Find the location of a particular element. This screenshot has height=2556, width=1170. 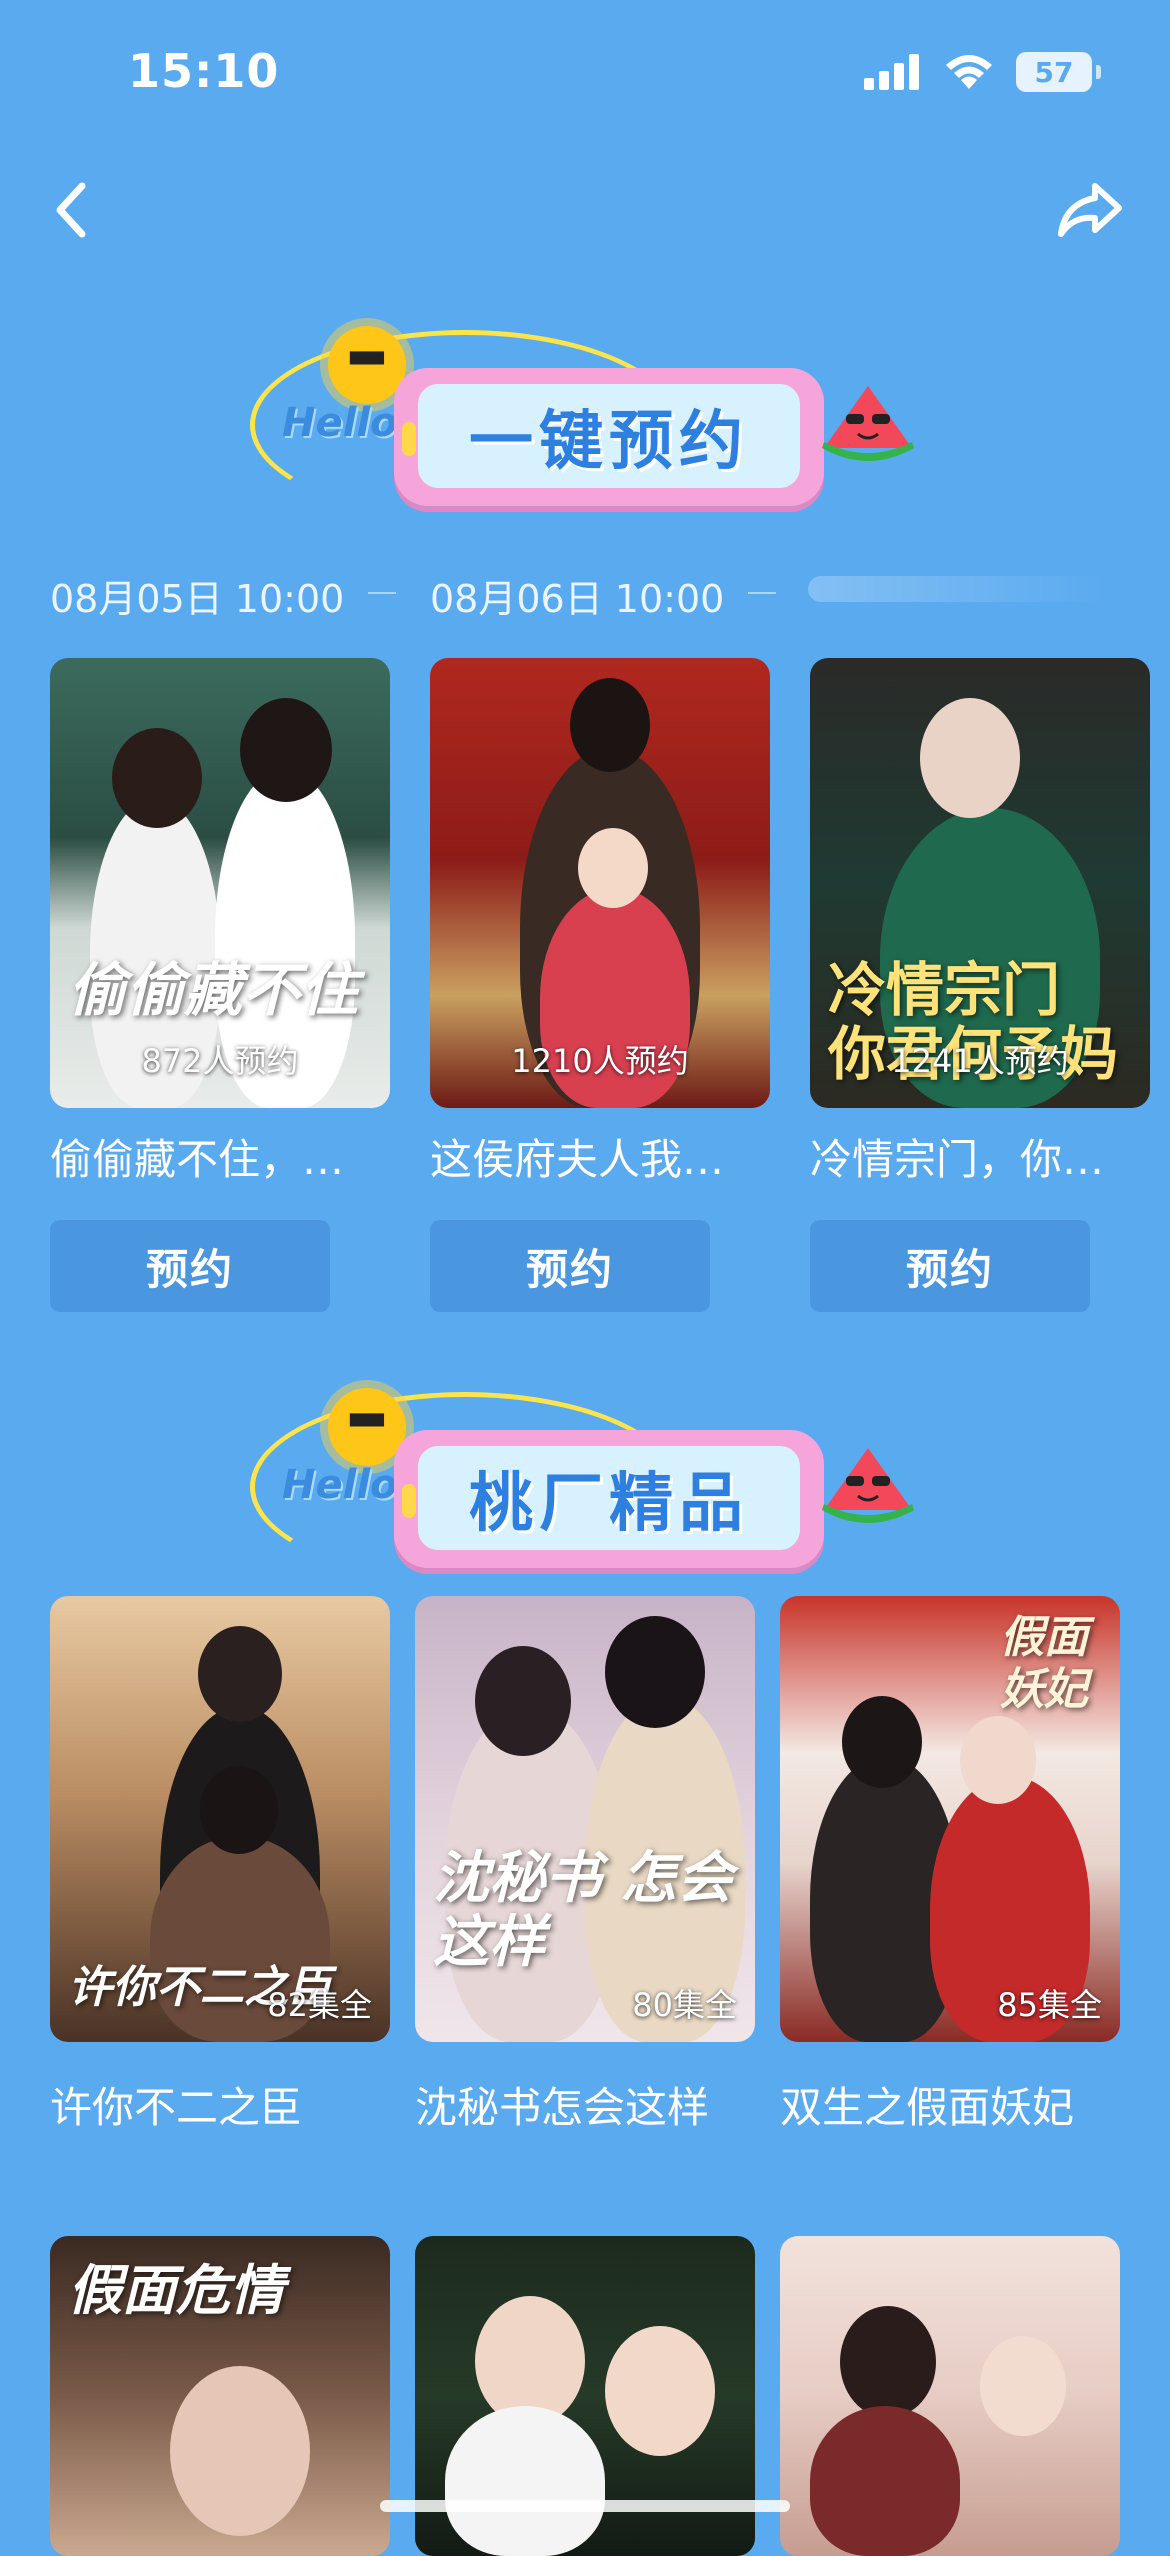

drama-poster is located at coordinates (950, 2396).